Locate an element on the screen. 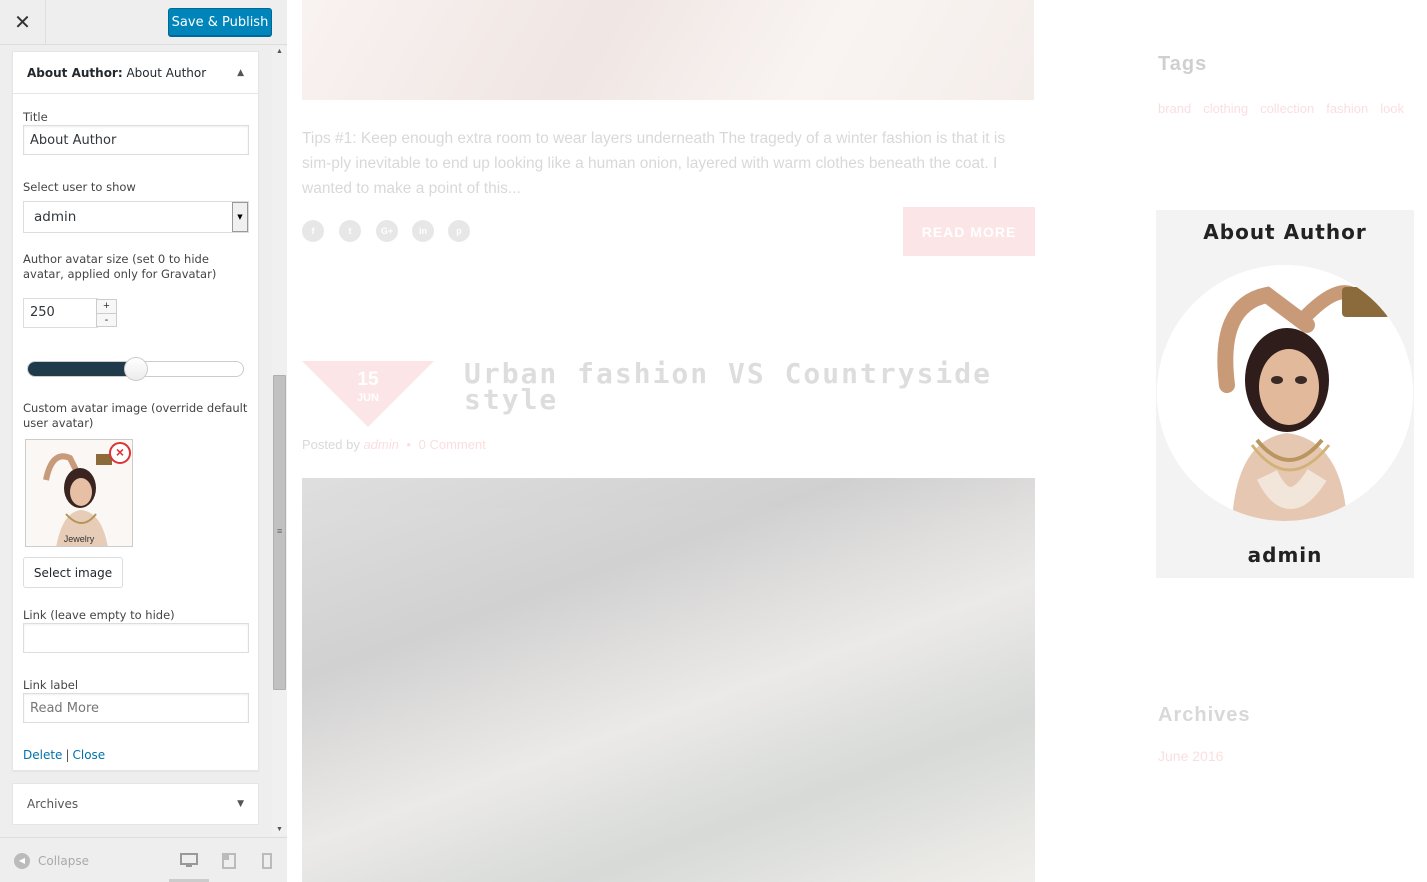  tag-list: brand clothing collection fashion look is located at coordinates (1281, 108).